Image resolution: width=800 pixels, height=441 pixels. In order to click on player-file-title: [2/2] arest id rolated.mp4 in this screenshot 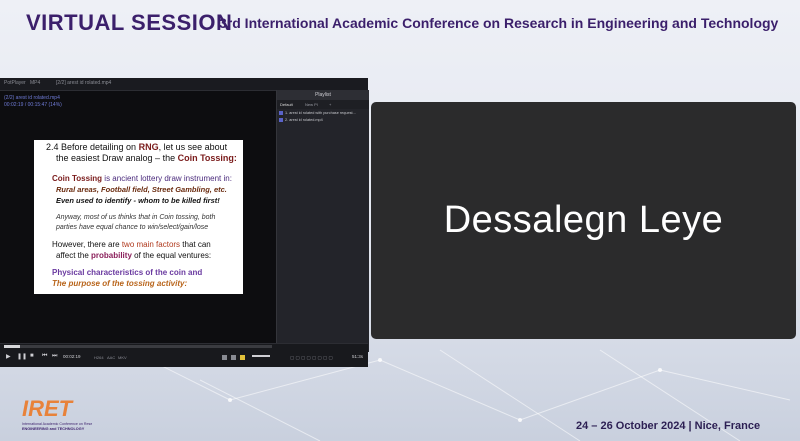, I will do `click(84, 83)`.